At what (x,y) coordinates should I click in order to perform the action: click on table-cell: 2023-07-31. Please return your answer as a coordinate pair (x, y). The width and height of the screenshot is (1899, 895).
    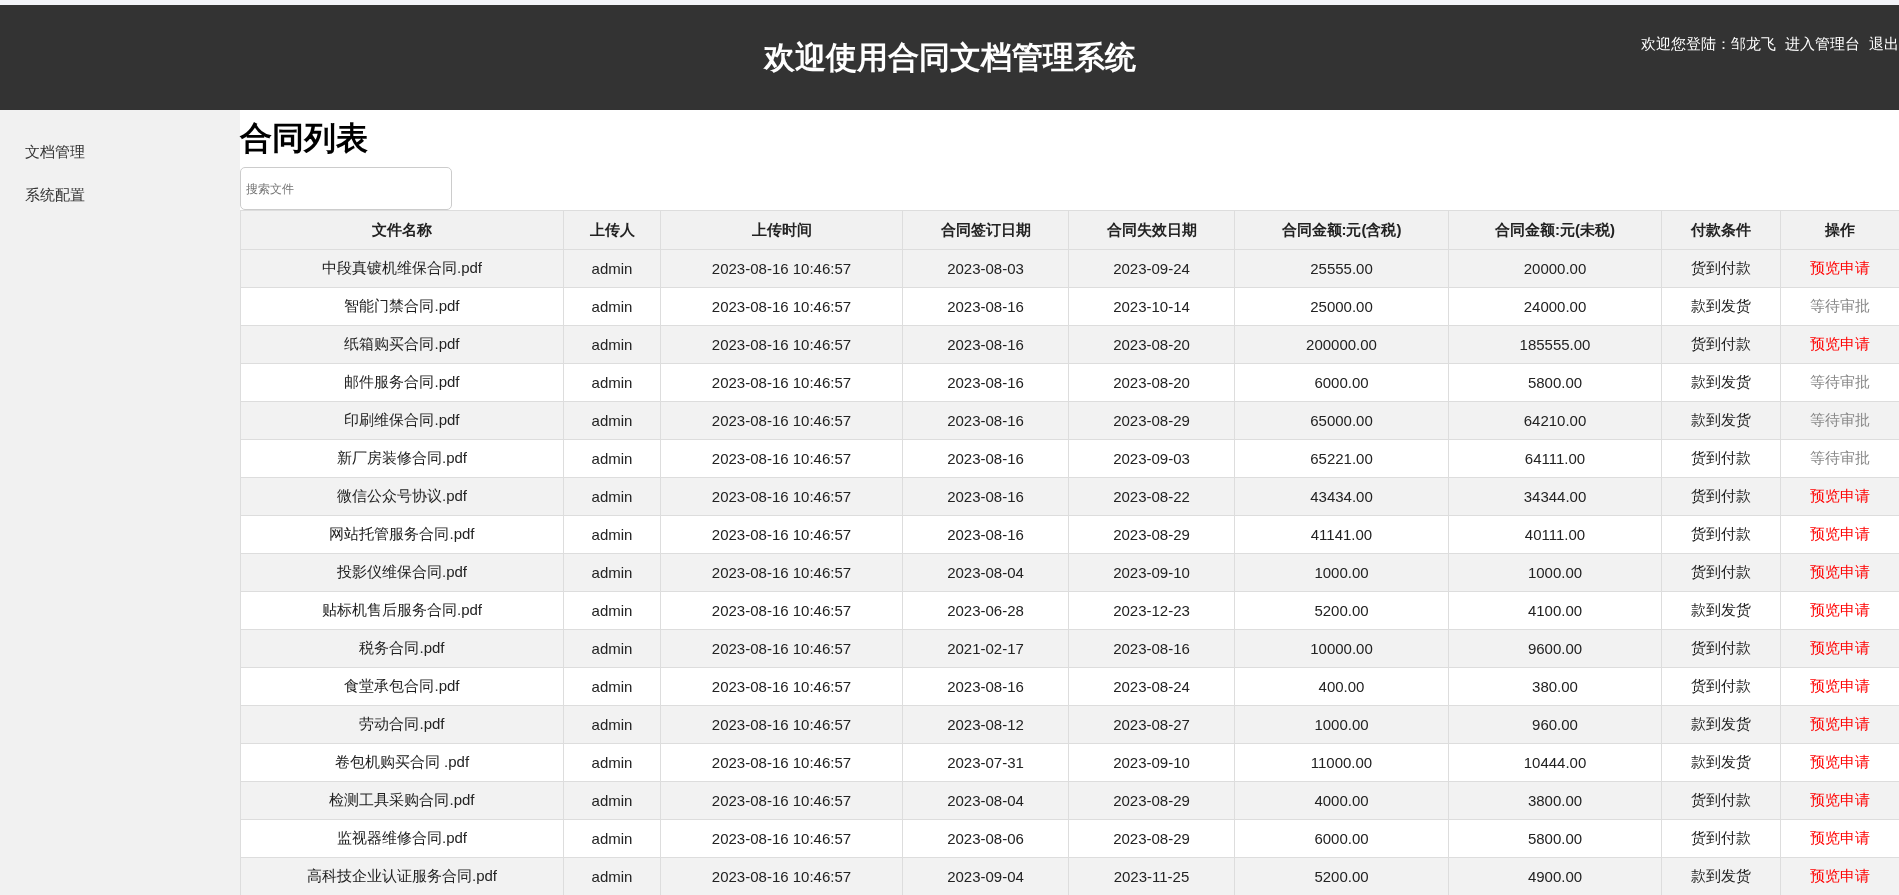
    Looking at the image, I should click on (985, 762).